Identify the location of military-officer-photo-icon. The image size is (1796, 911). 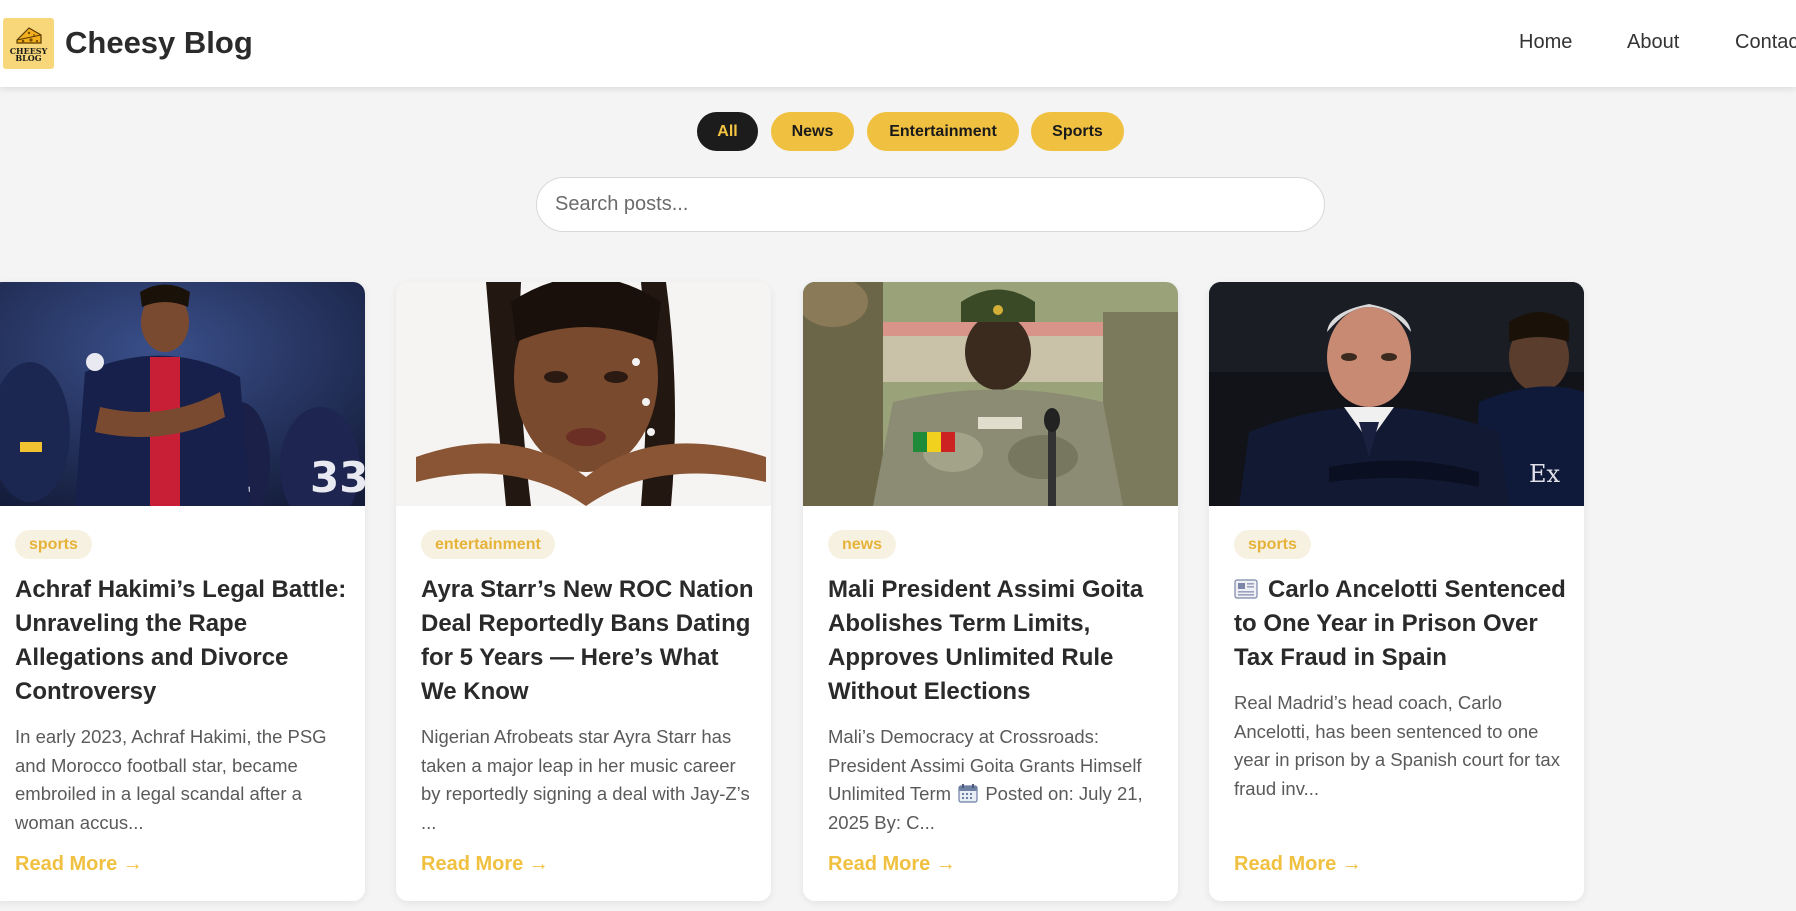
(990, 394).